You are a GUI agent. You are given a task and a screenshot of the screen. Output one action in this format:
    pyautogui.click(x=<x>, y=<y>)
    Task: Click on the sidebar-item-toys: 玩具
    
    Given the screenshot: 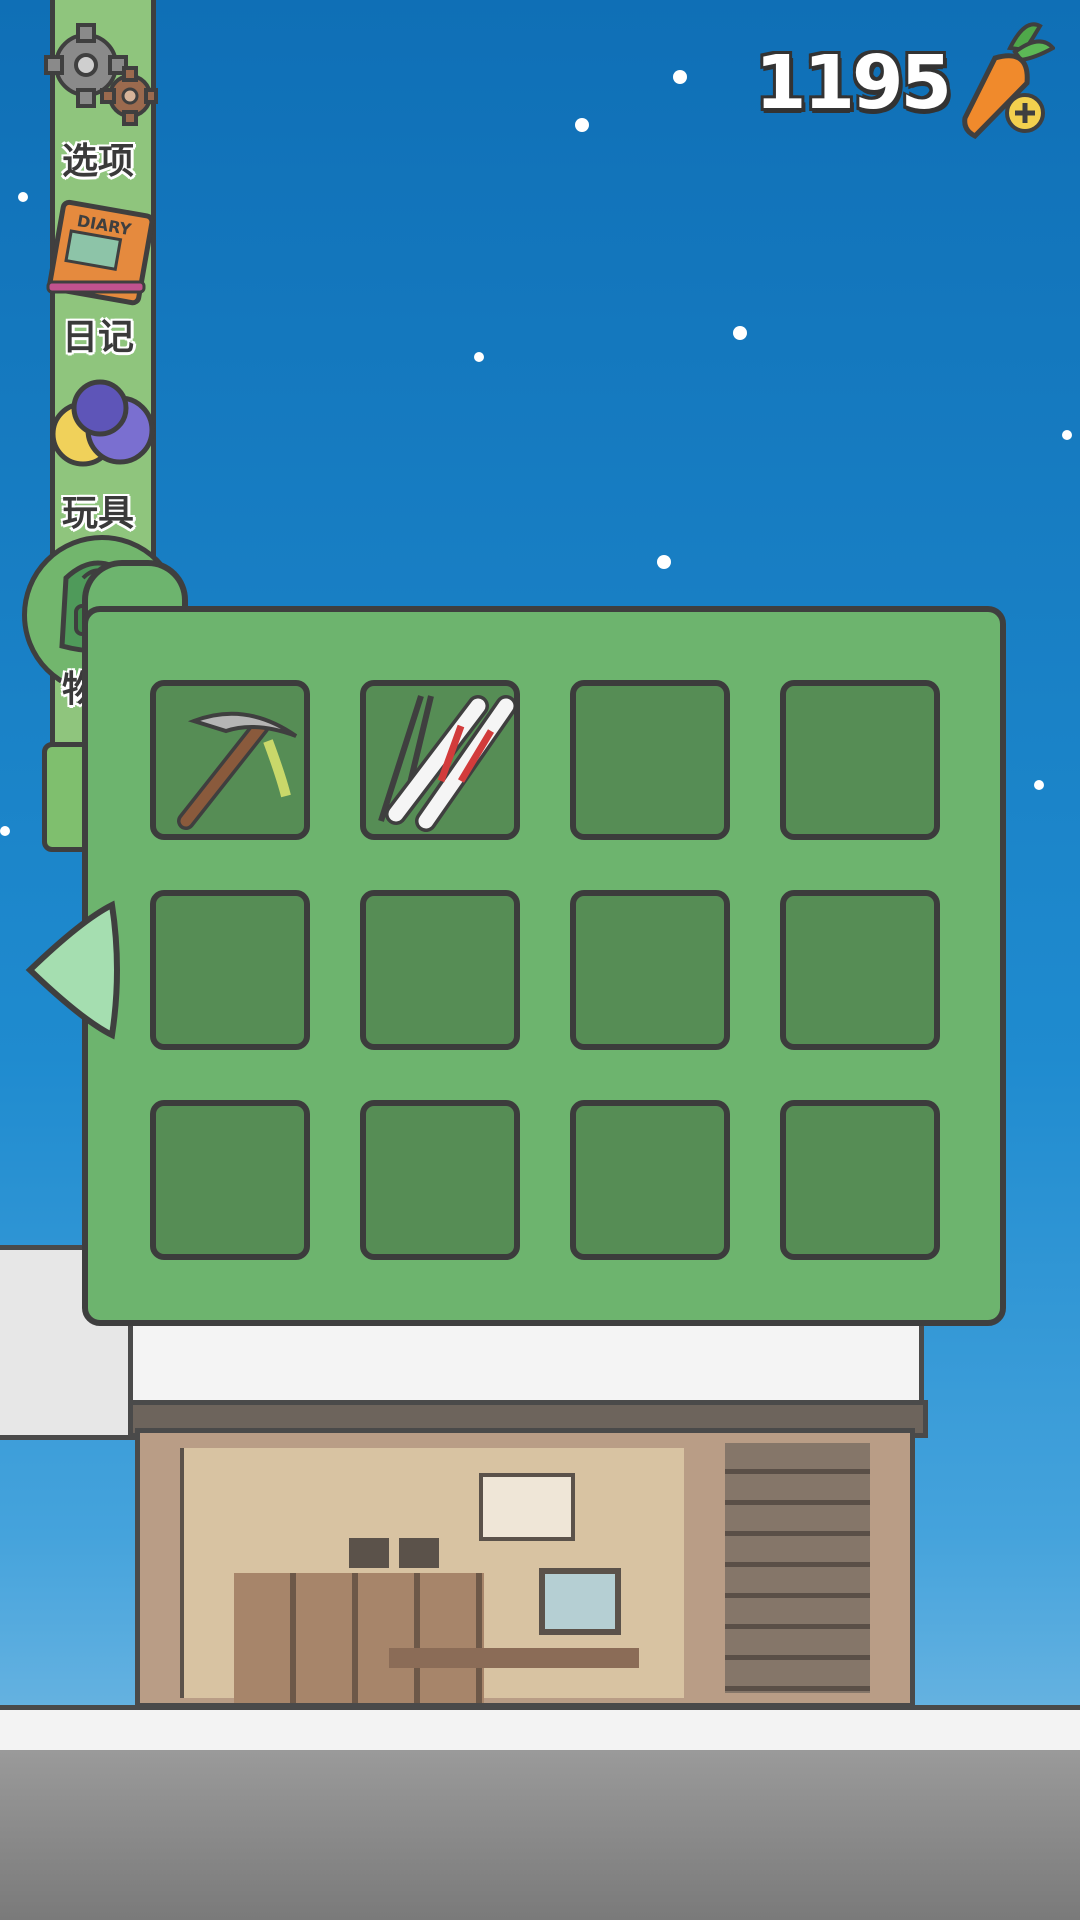 What is the action you would take?
    pyautogui.click(x=98, y=453)
    